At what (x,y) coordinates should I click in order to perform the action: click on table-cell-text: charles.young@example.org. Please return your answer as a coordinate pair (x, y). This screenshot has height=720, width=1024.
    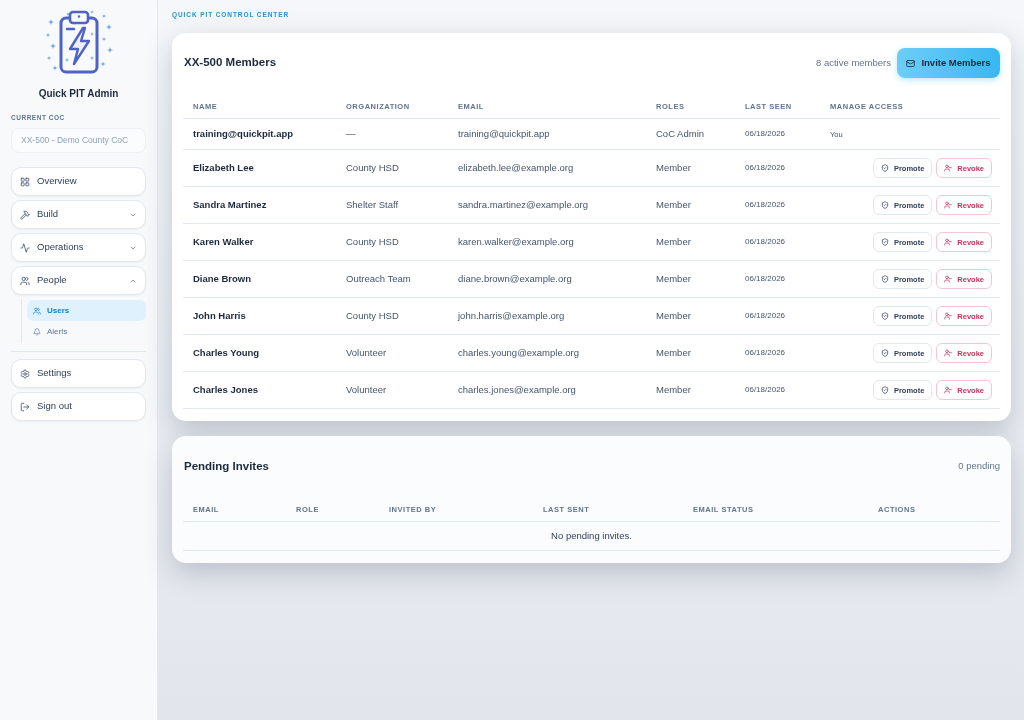
    Looking at the image, I should click on (519, 353).